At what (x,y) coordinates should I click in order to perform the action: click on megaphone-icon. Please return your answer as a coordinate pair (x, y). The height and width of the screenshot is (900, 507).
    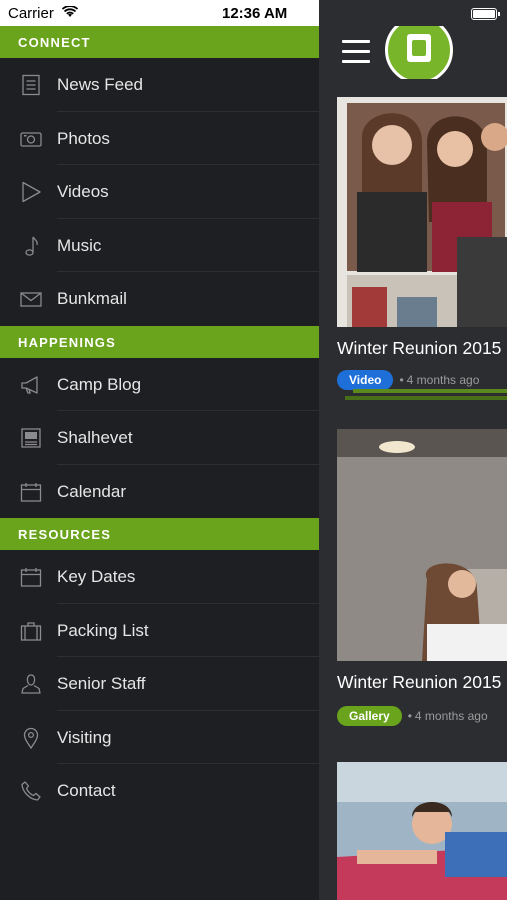
    Looking at the image, I should click on (31, 385).